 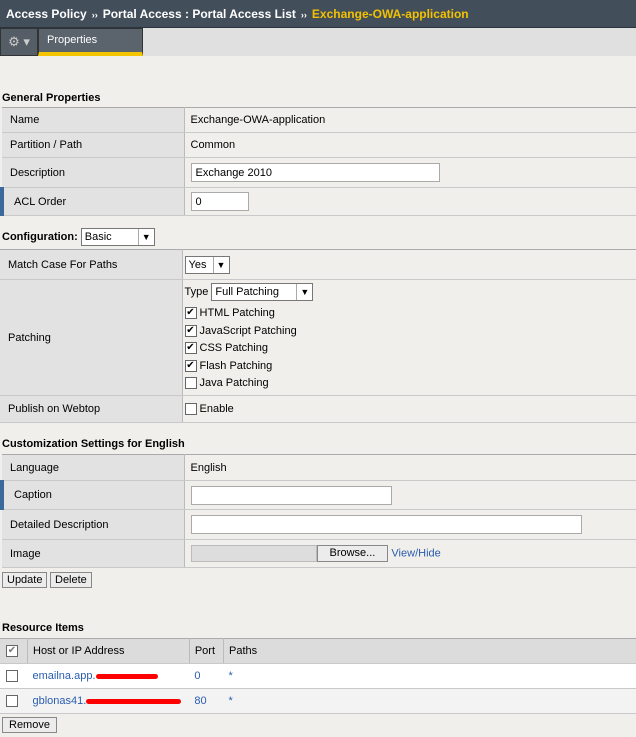 I want to click on tab-bar: ⚙ ▾ Properties, so click(x=318, y=42).